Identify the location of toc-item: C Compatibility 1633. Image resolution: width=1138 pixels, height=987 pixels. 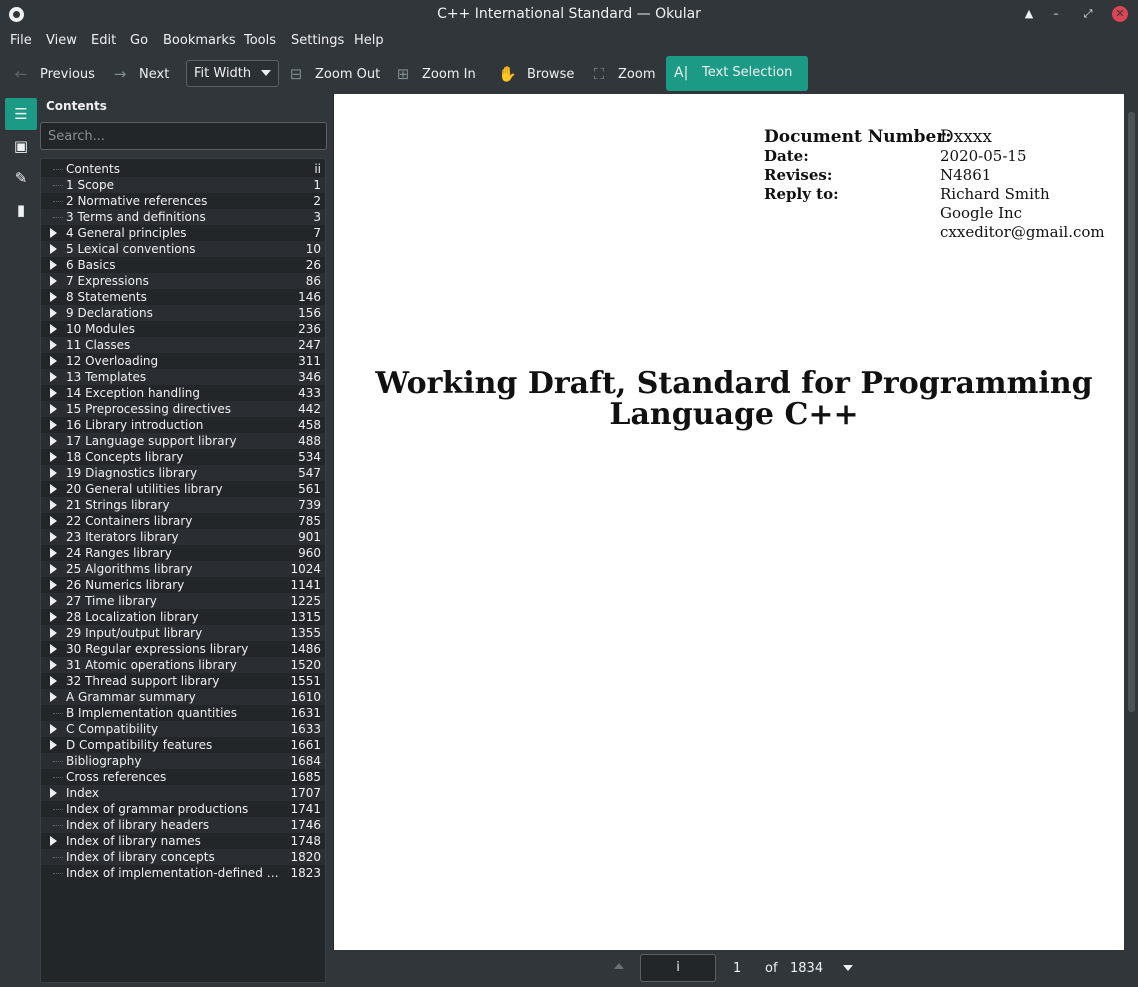
(183, 729).